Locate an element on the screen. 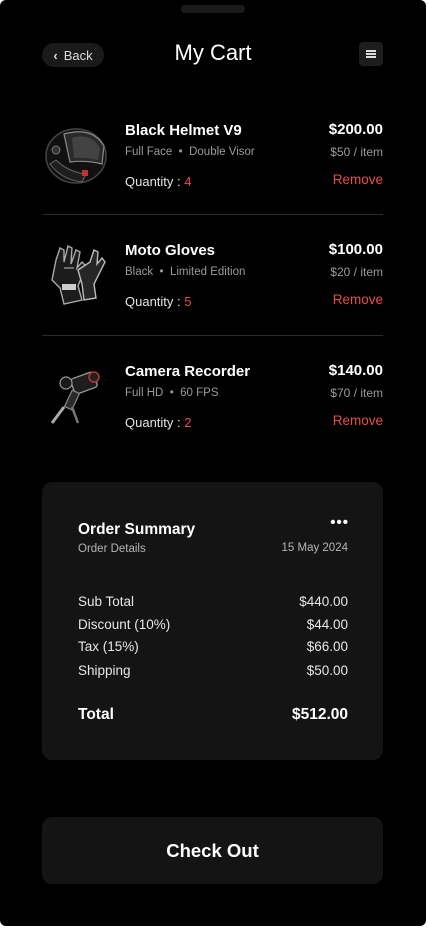  more-options-icon: ••• is located at coordinates (339, 522).